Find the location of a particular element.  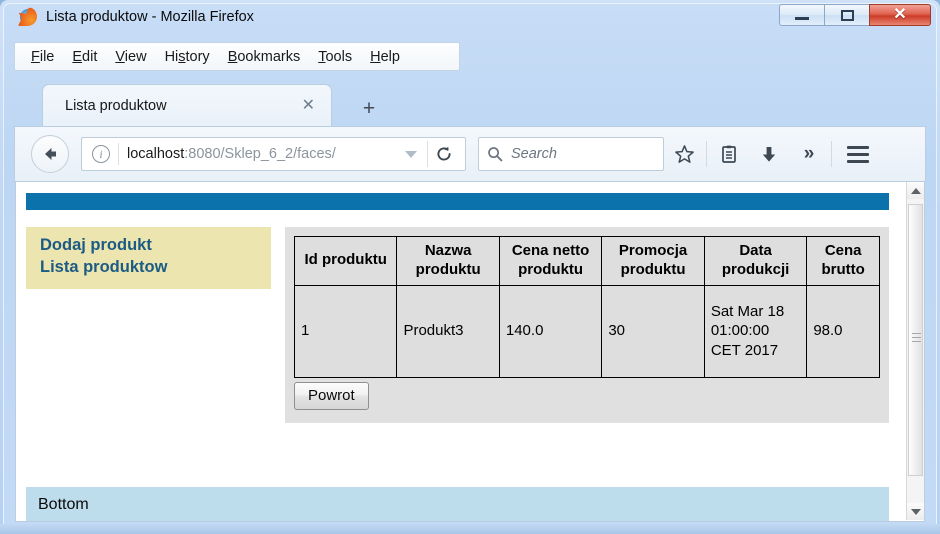

search-icon is located at coordinates (495, 154).